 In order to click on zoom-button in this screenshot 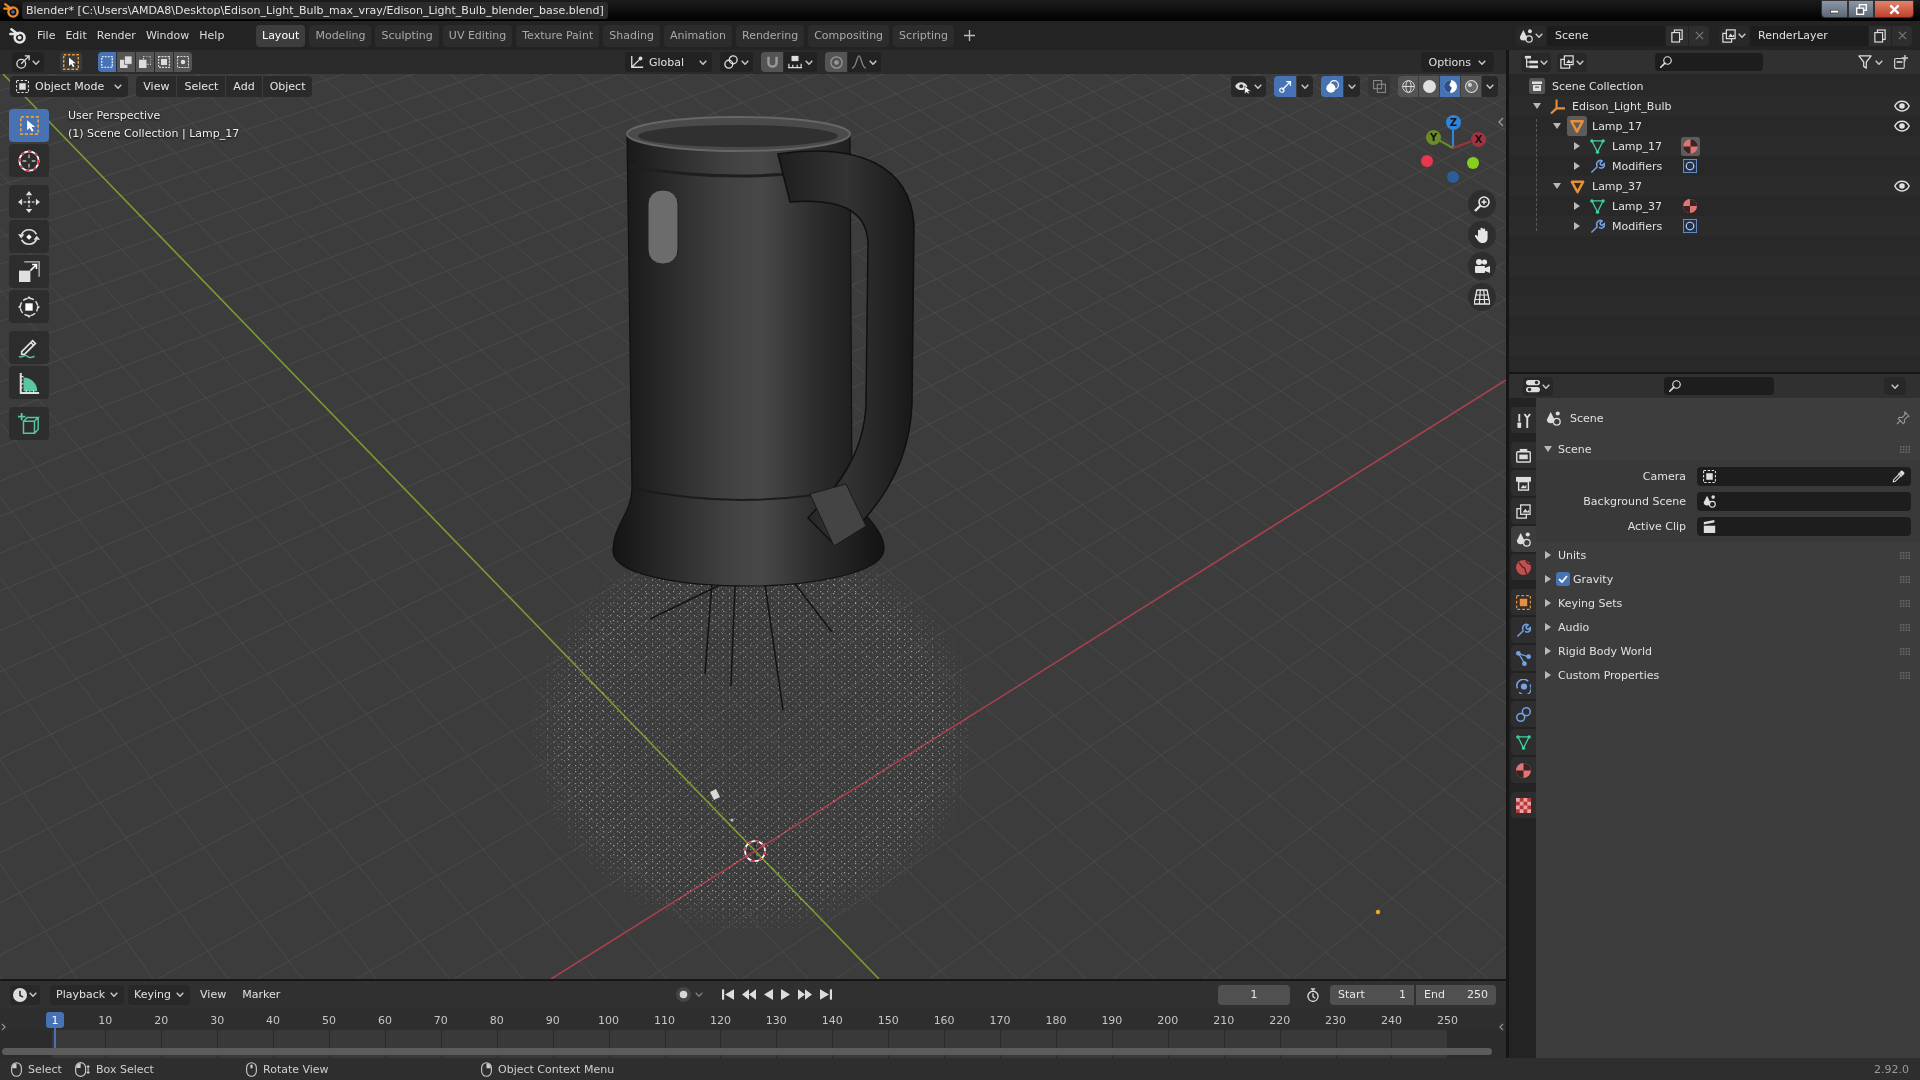, I will do `click(1482, 204)`.